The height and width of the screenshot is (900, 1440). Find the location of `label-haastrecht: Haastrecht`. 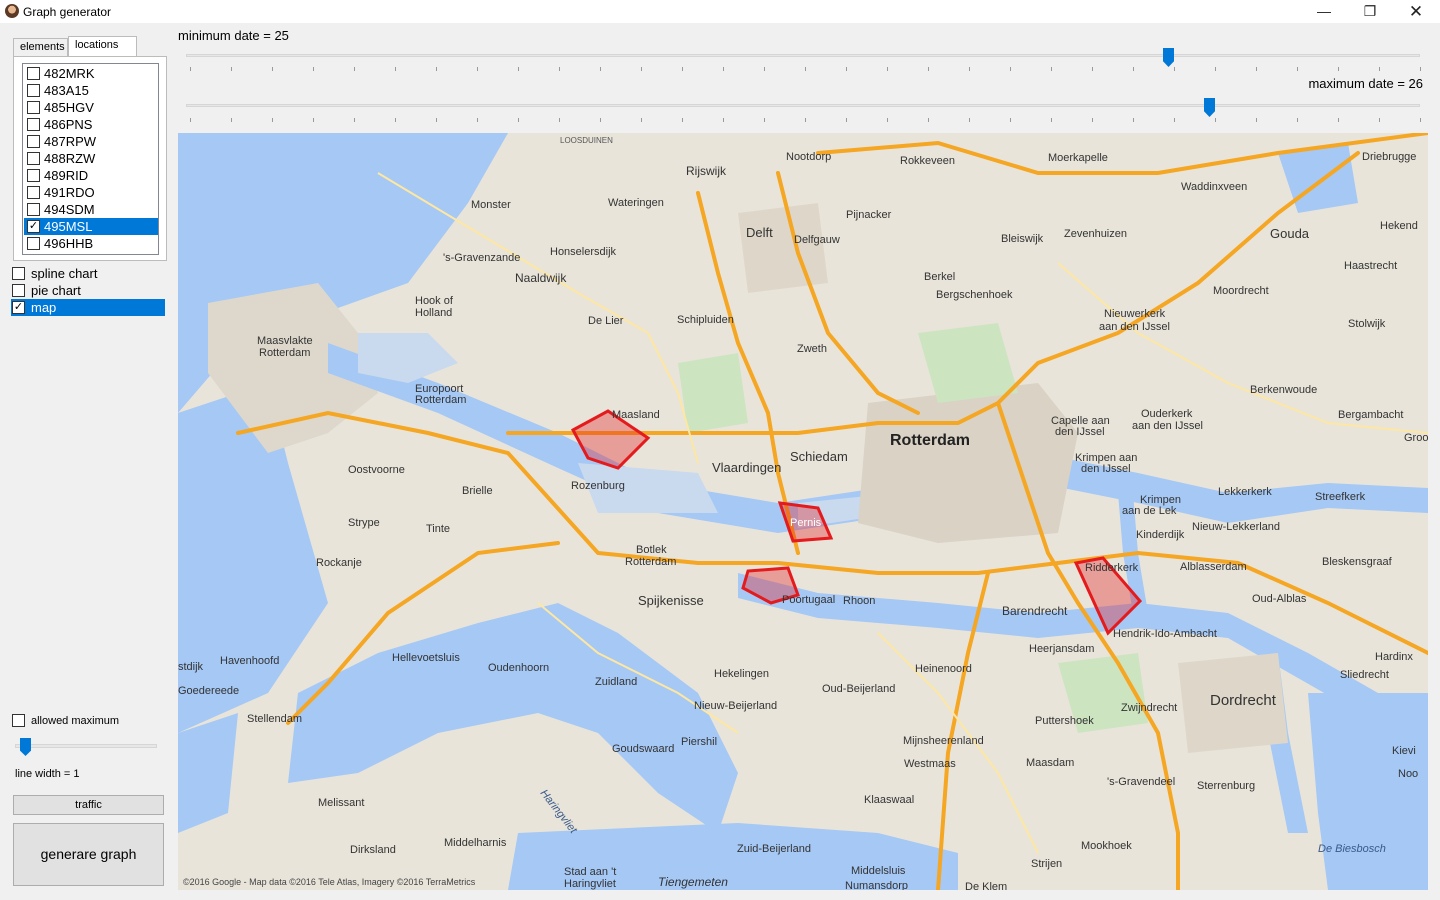

label-haastrecht: Haastrecht is located at coordinates (1370, 266).